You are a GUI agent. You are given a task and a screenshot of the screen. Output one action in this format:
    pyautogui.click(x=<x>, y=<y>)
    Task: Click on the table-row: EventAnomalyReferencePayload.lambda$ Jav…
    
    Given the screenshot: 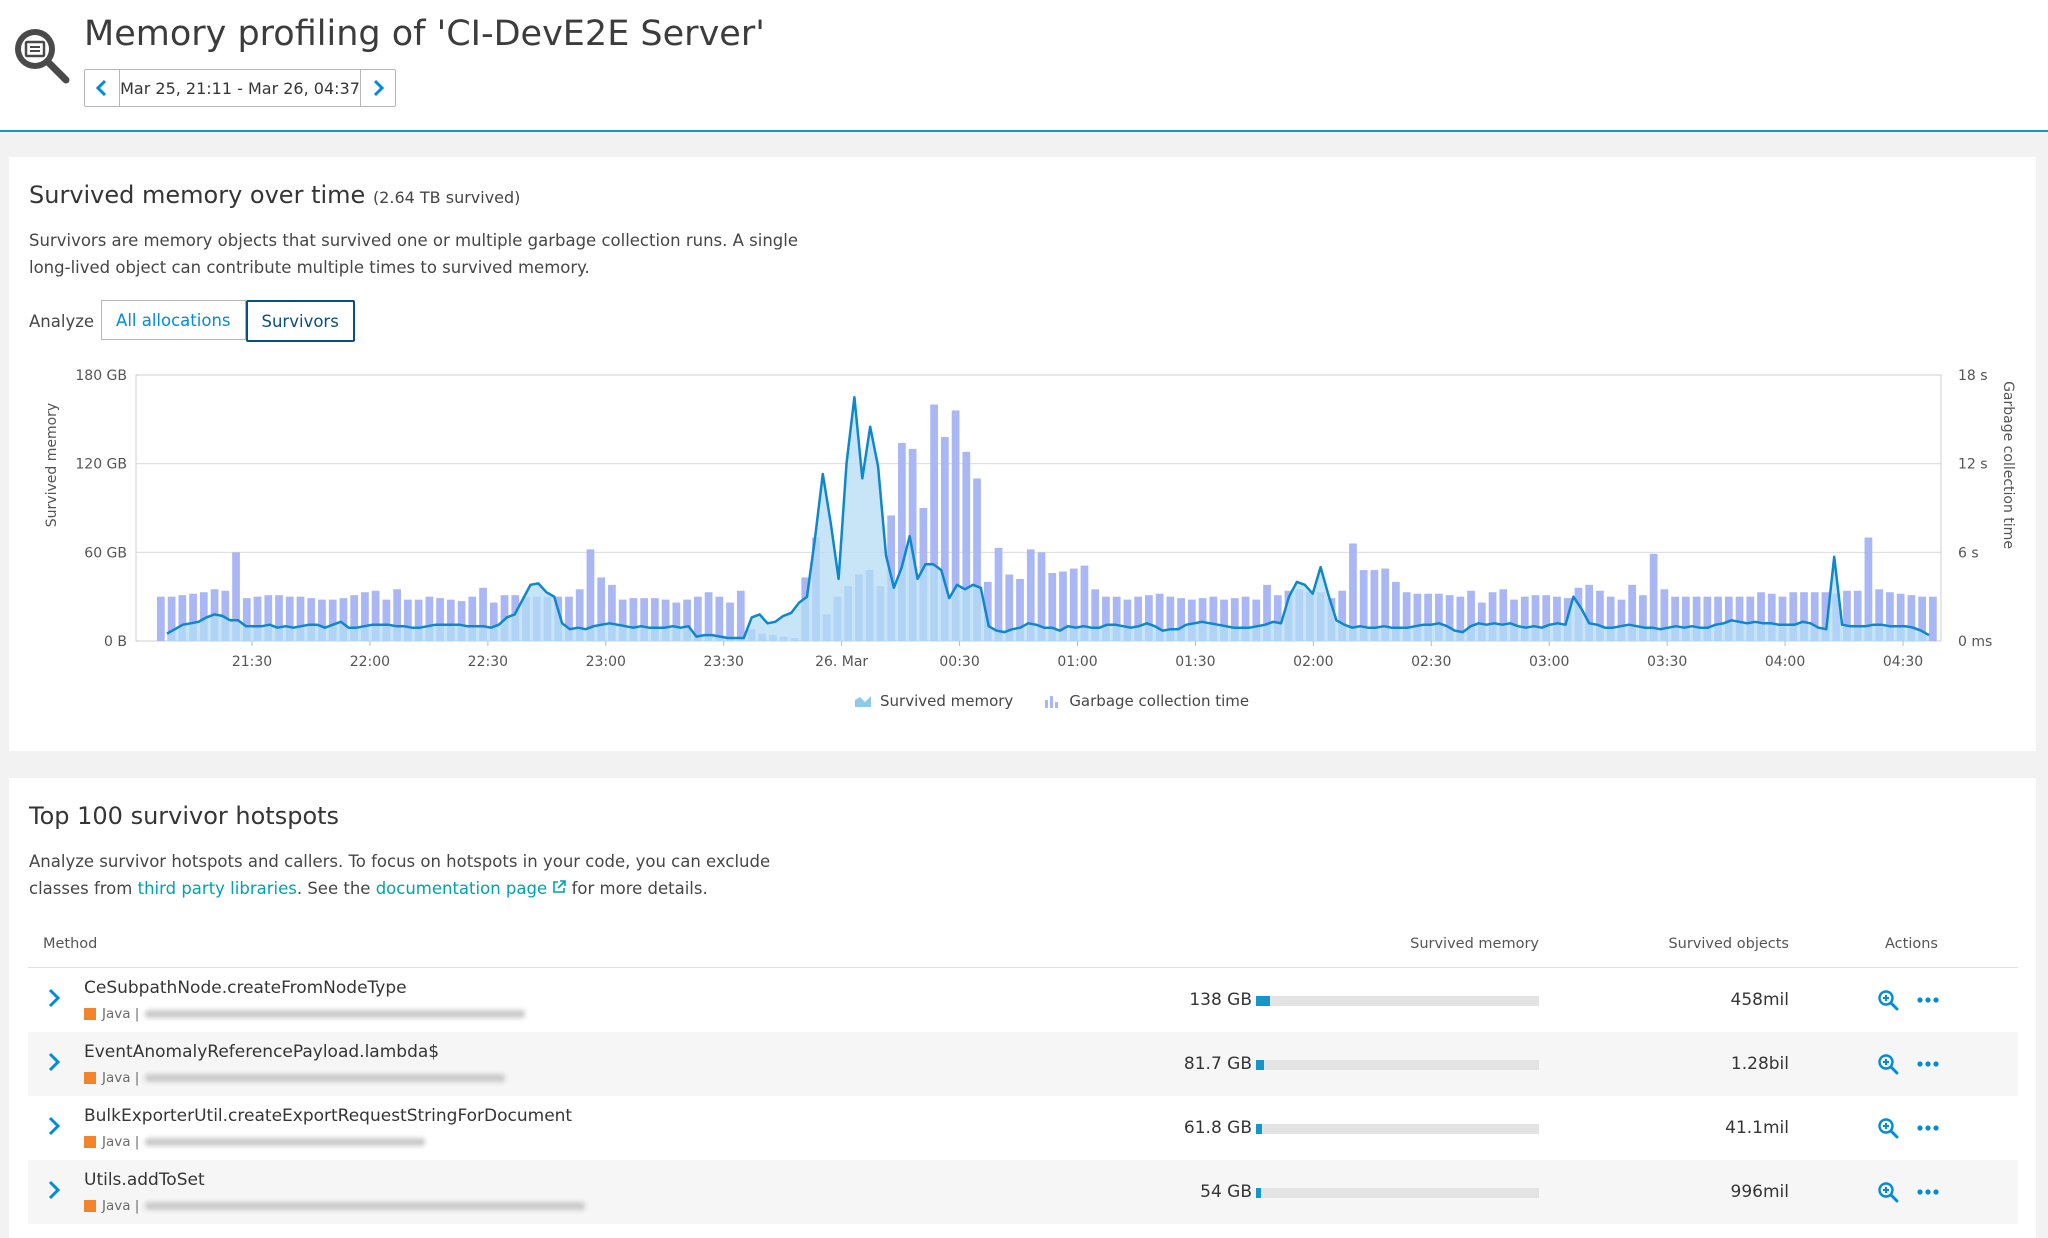 What is the action you would take?
    pyautogui.click(x=1023, y=1064)
    